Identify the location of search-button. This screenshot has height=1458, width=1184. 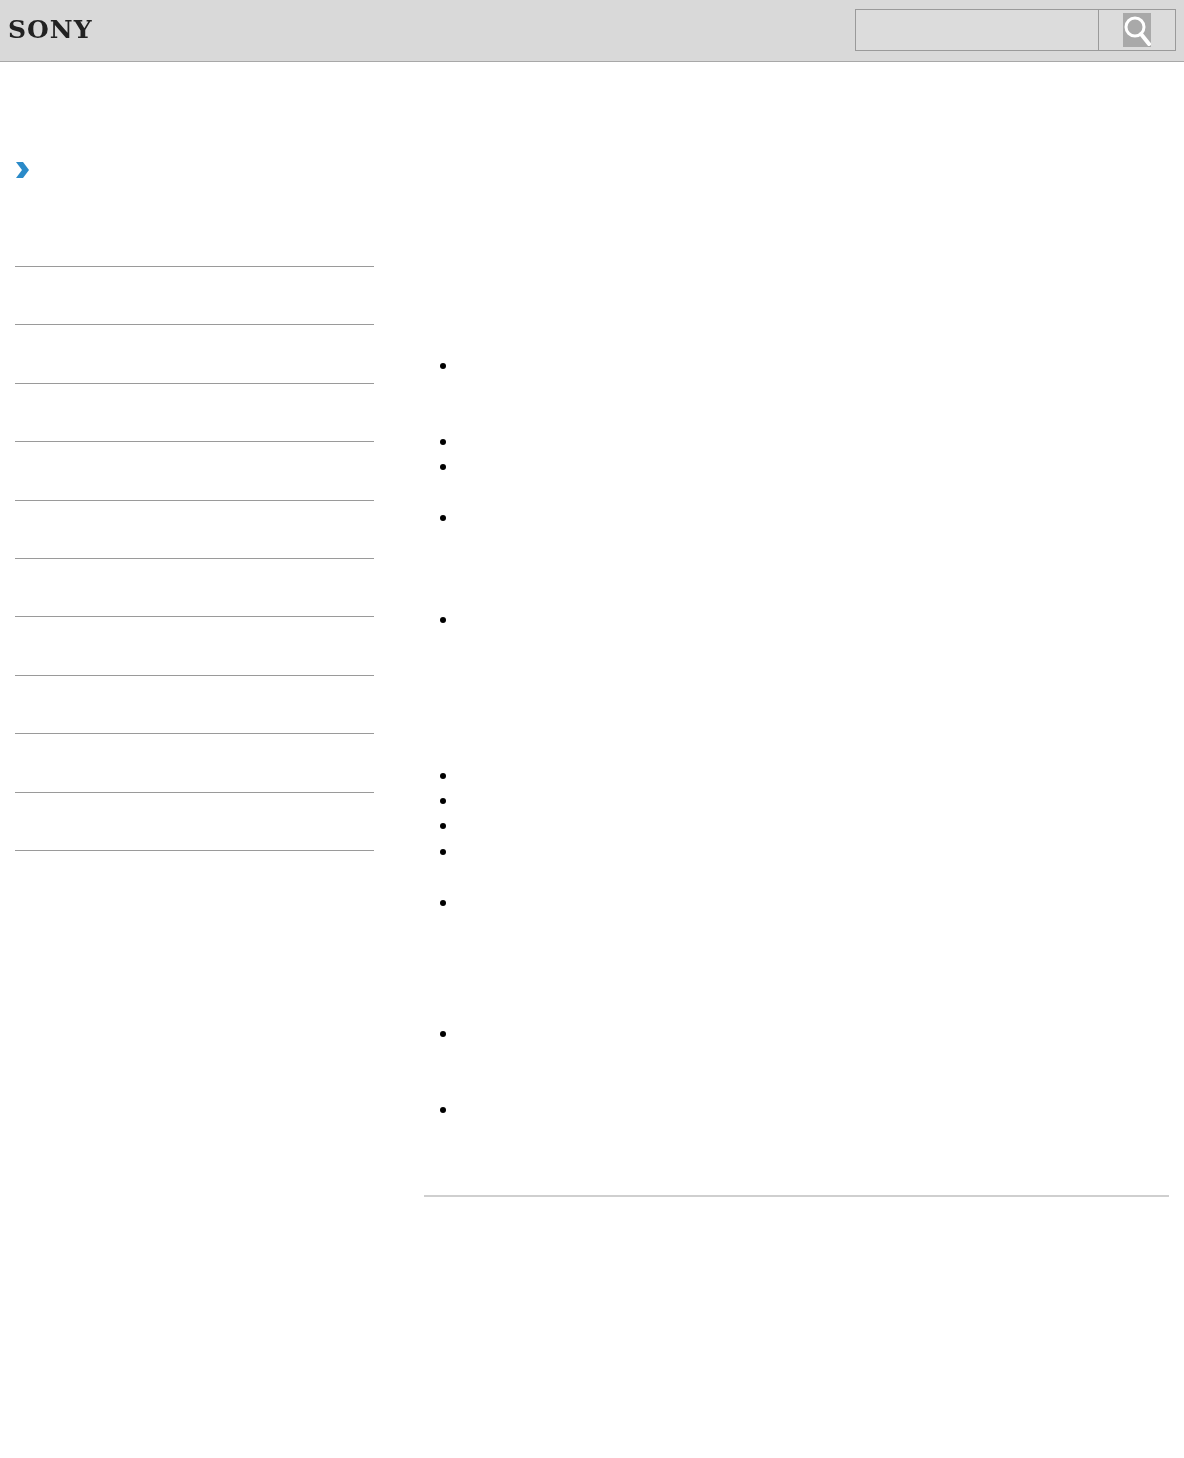
(1137, 29).